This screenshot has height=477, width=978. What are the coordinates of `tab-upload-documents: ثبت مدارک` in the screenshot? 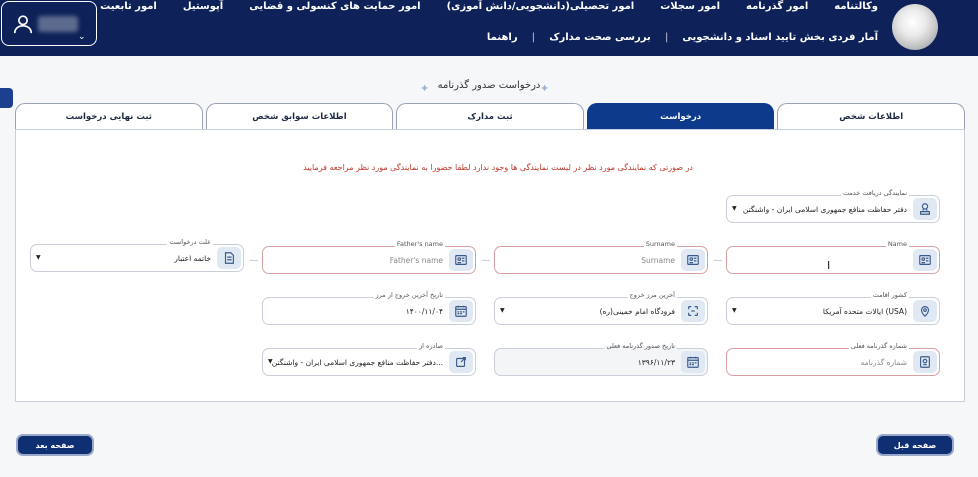 It's located at (490, 116).